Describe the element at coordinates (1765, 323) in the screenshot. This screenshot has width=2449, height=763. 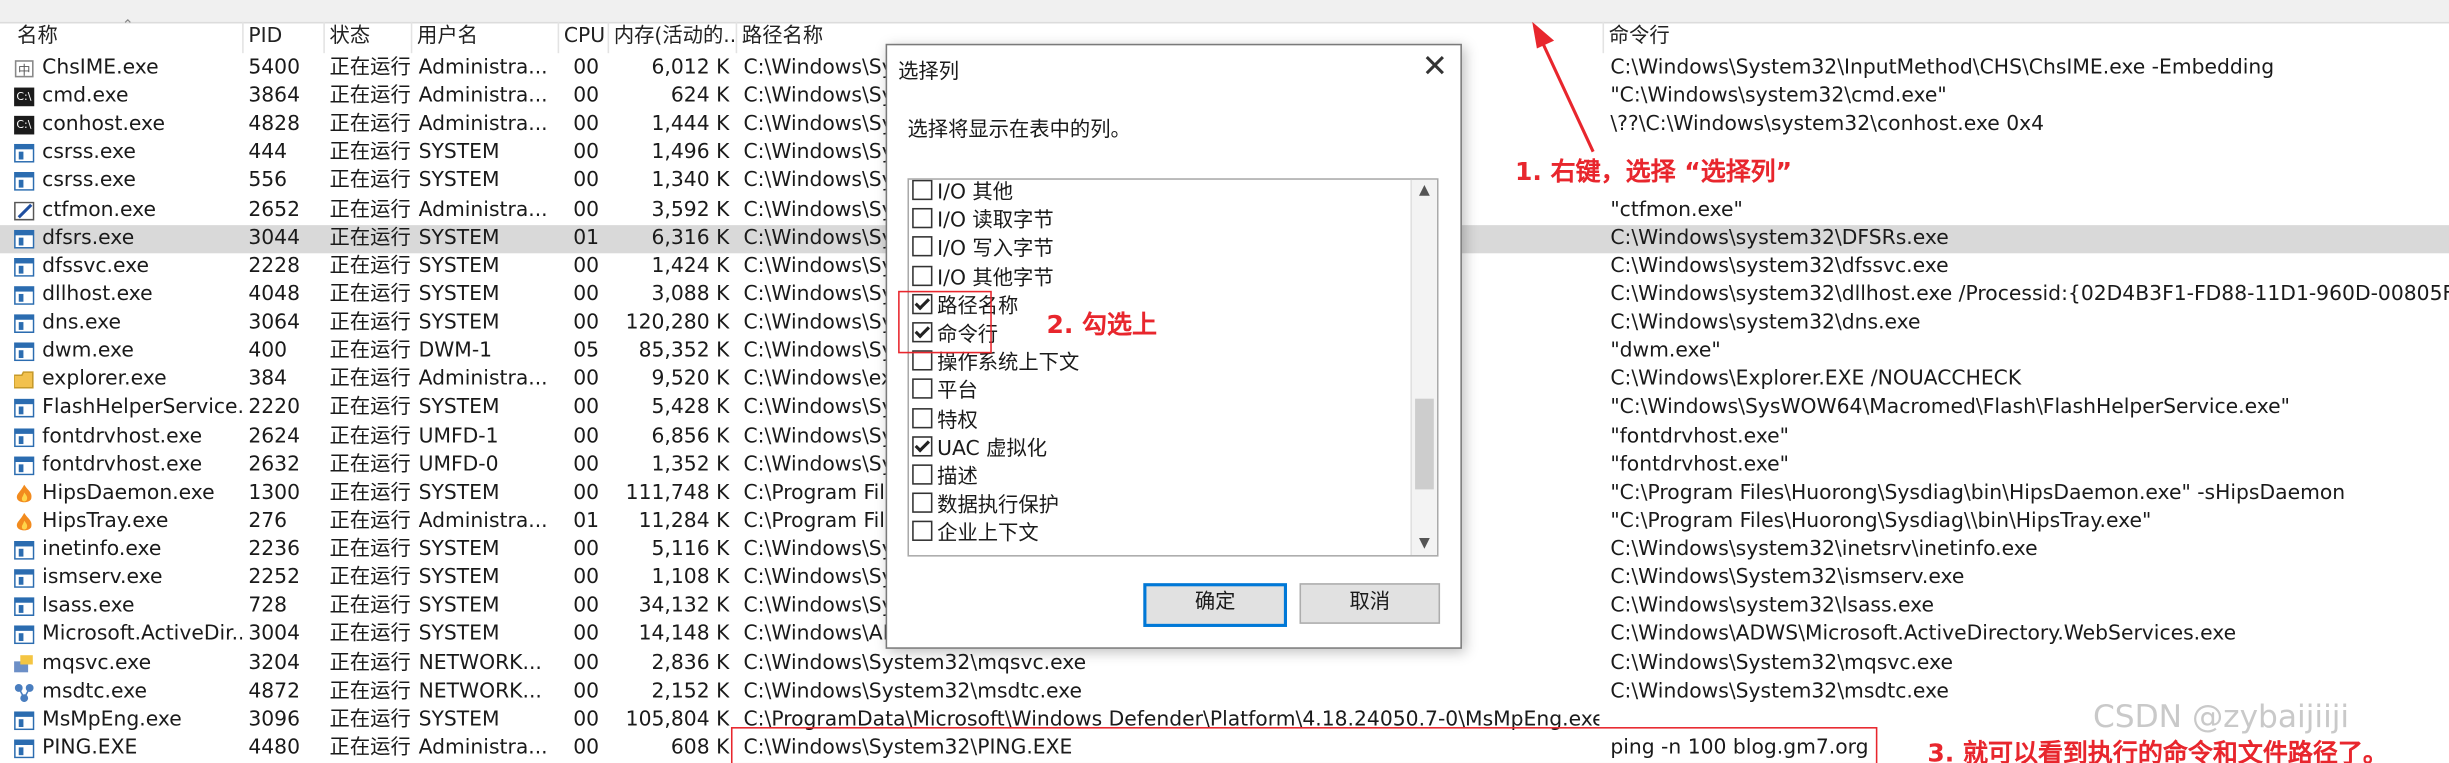
I see `cell-cmd: C:\Windows\system32\dns.exe` at that location.